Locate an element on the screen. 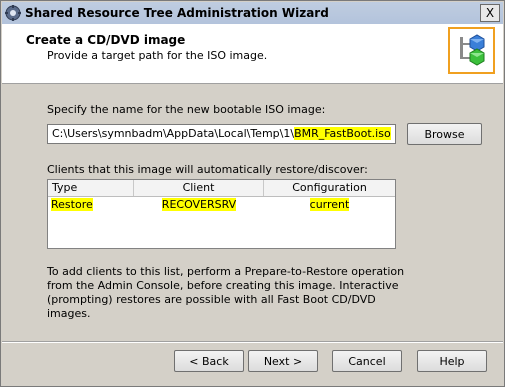 The height and width of the screenshot is (387, 505). iso-path-filename: BMR_FastBoot.iso is located at coordinates (342, 133).